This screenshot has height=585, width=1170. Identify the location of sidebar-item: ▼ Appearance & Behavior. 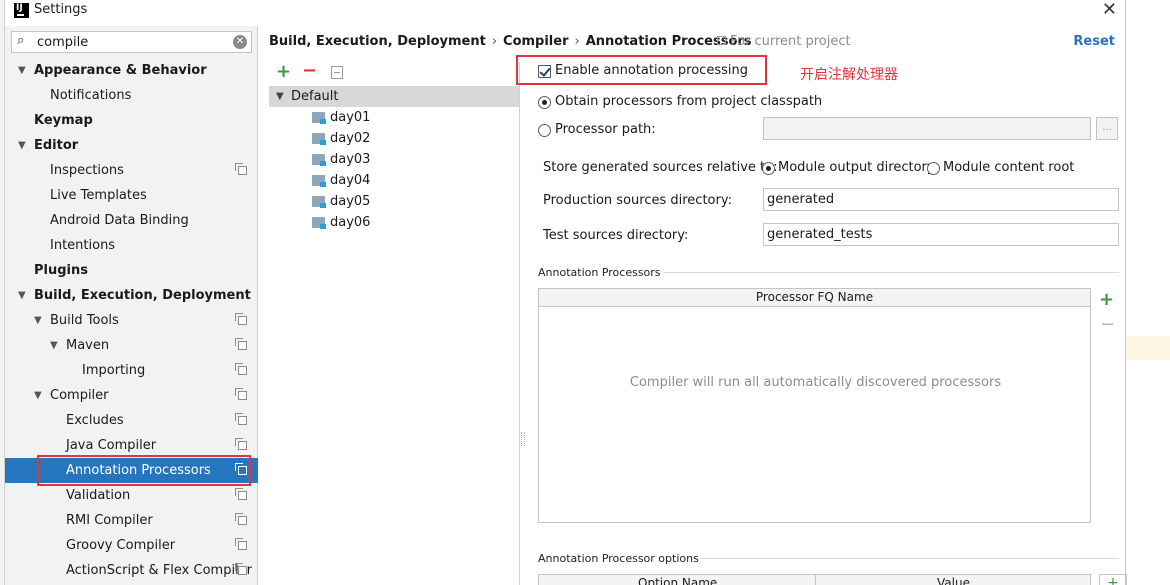
(131, 70).